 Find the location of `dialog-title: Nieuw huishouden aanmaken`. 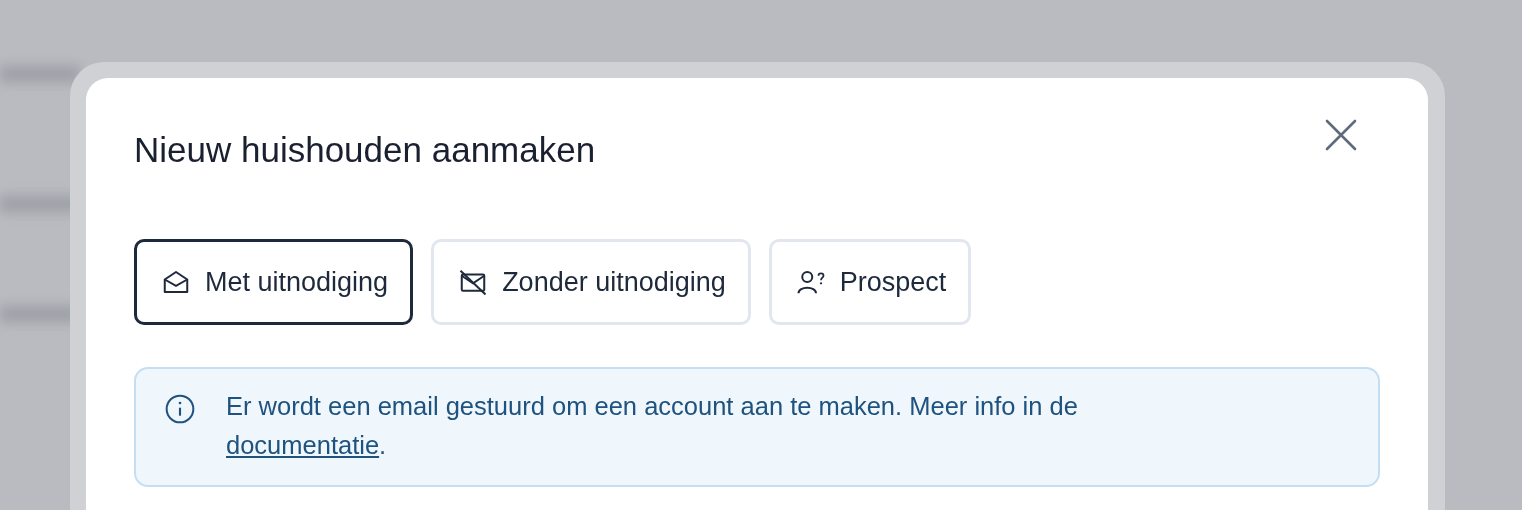

dialog-title: Nieuw huishouden aanmaken is located at coordinates (365, 150).